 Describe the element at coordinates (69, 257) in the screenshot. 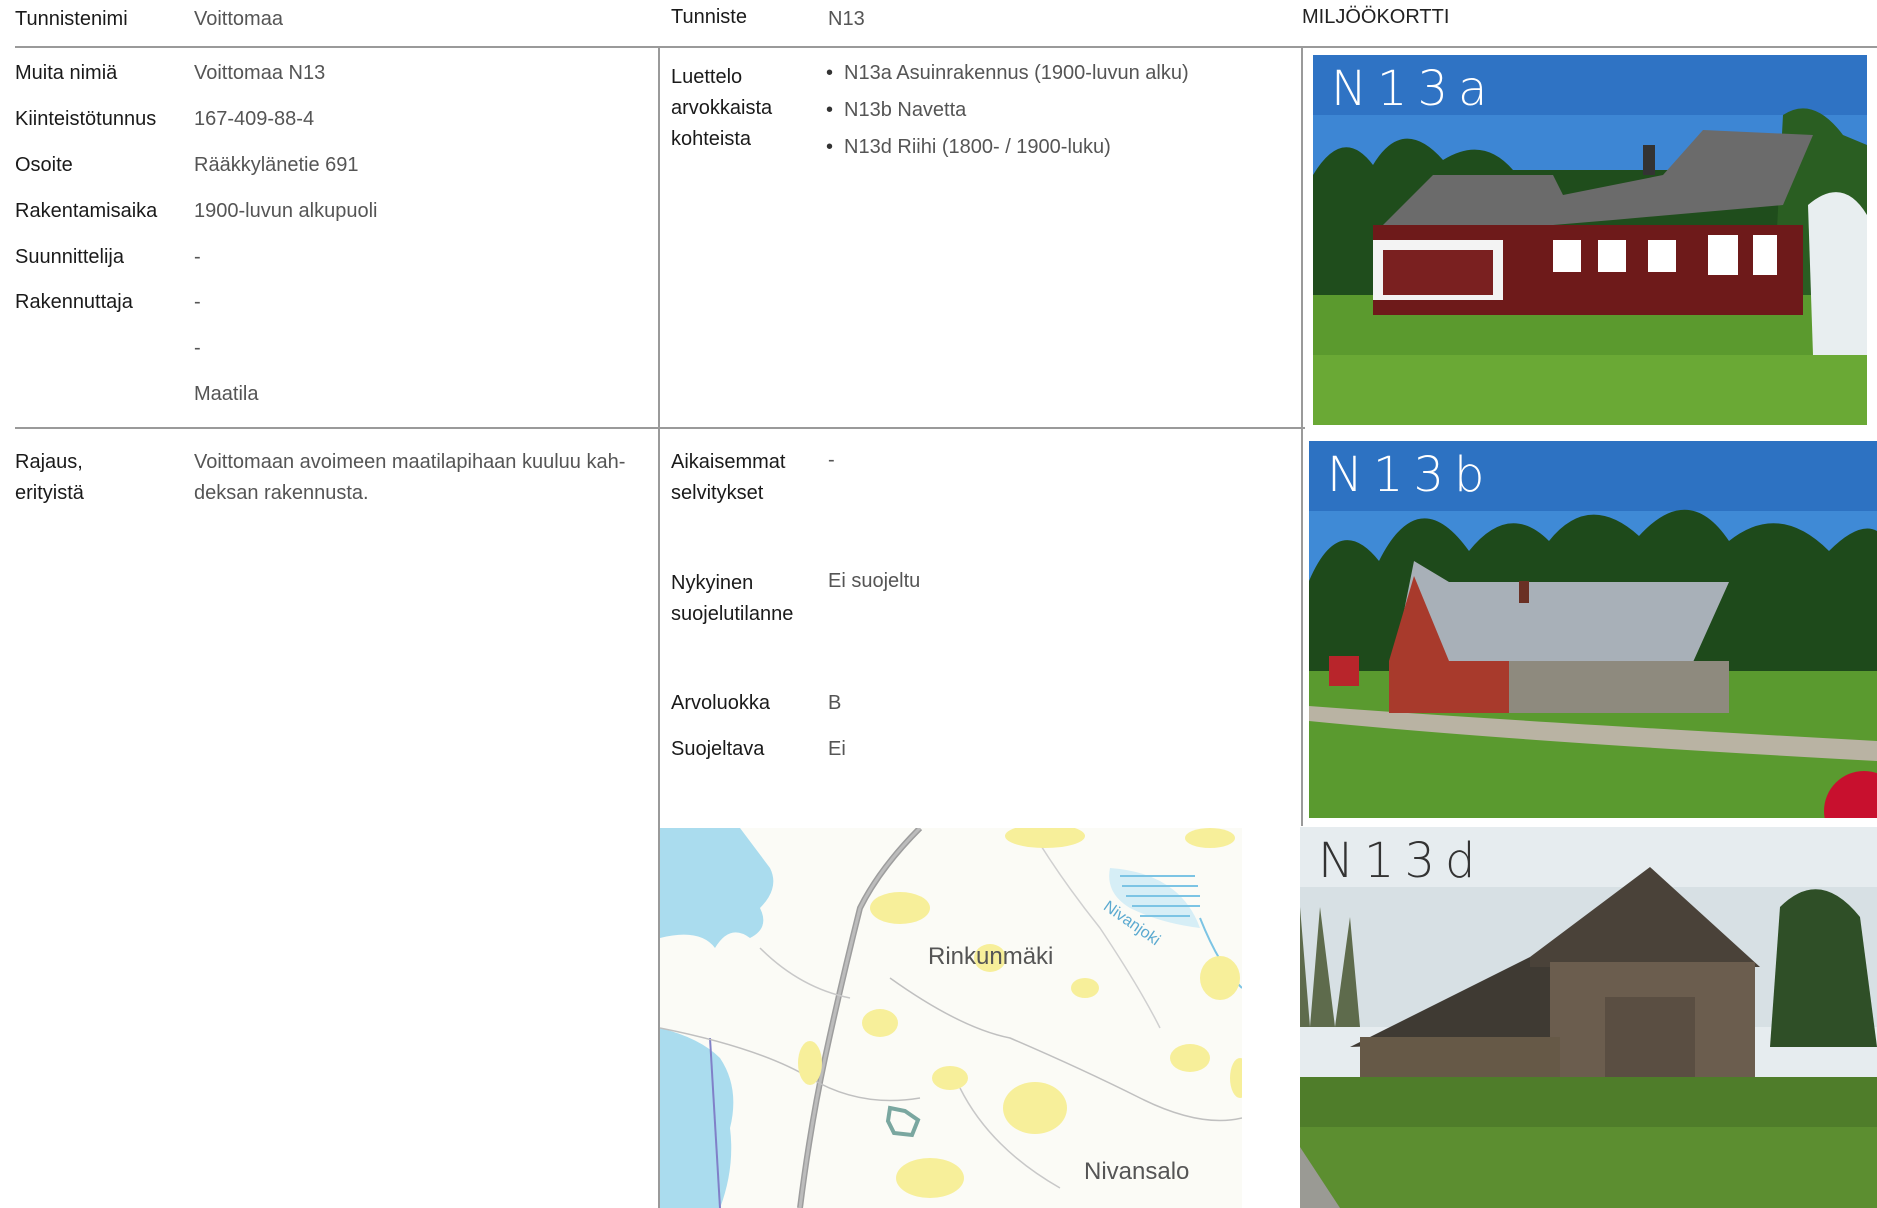

I see `designer-label: Suunnittelija` at that location.